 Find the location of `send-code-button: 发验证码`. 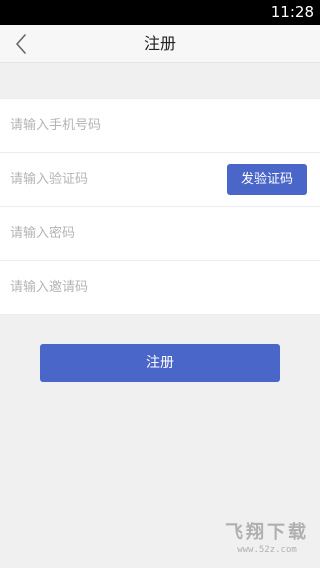

send-code-button: 发验证码 is located at coordinates (267, 179).